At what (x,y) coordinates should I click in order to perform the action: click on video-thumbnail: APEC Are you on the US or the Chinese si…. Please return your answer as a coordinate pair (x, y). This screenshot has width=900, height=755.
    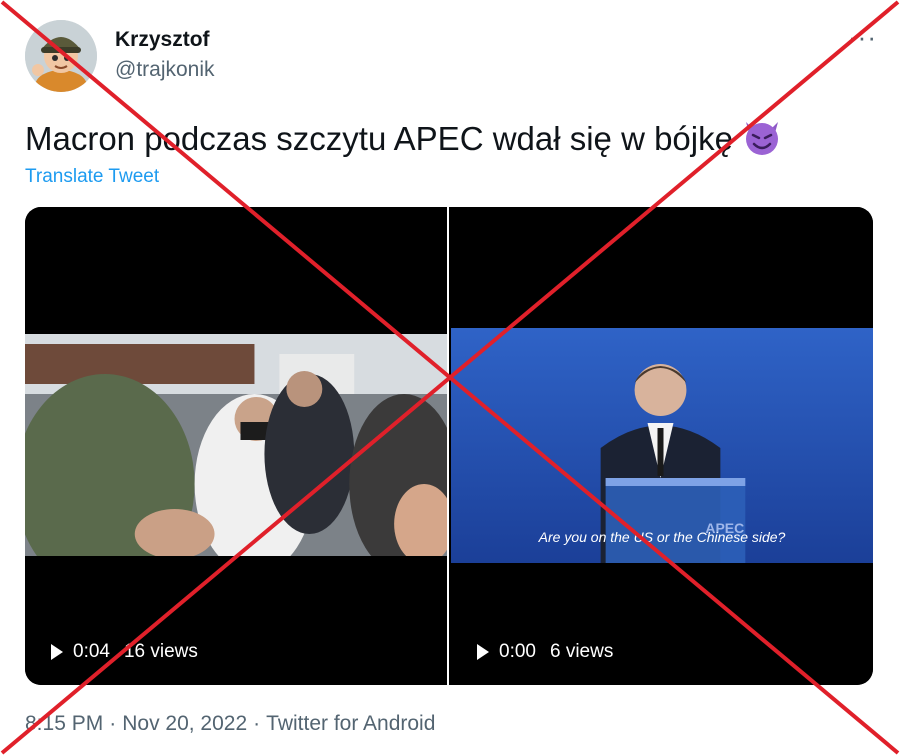
    Looking at the image, I should click on (662, 445).